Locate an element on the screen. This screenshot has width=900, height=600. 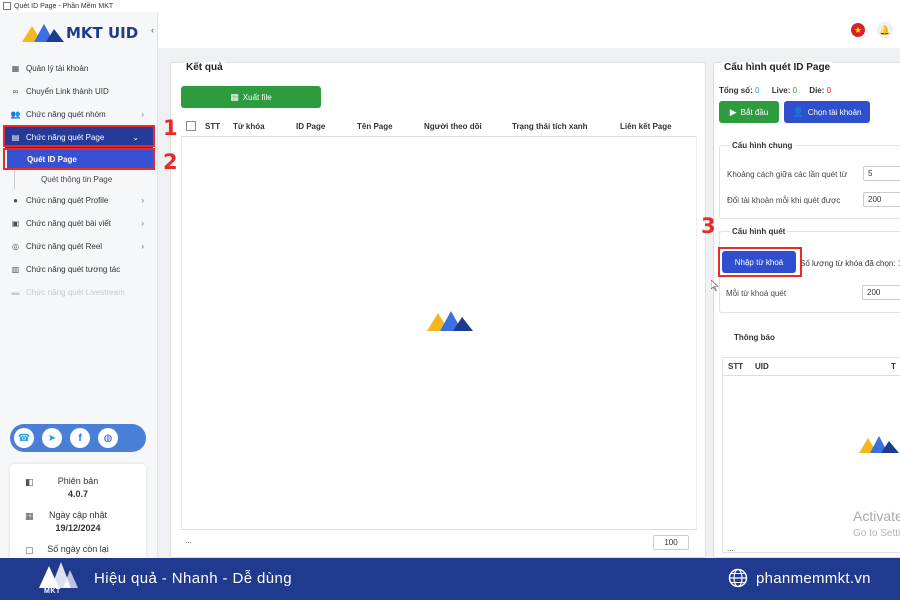
group-title: Cấu hình quét is located at coordinates (759, 231).